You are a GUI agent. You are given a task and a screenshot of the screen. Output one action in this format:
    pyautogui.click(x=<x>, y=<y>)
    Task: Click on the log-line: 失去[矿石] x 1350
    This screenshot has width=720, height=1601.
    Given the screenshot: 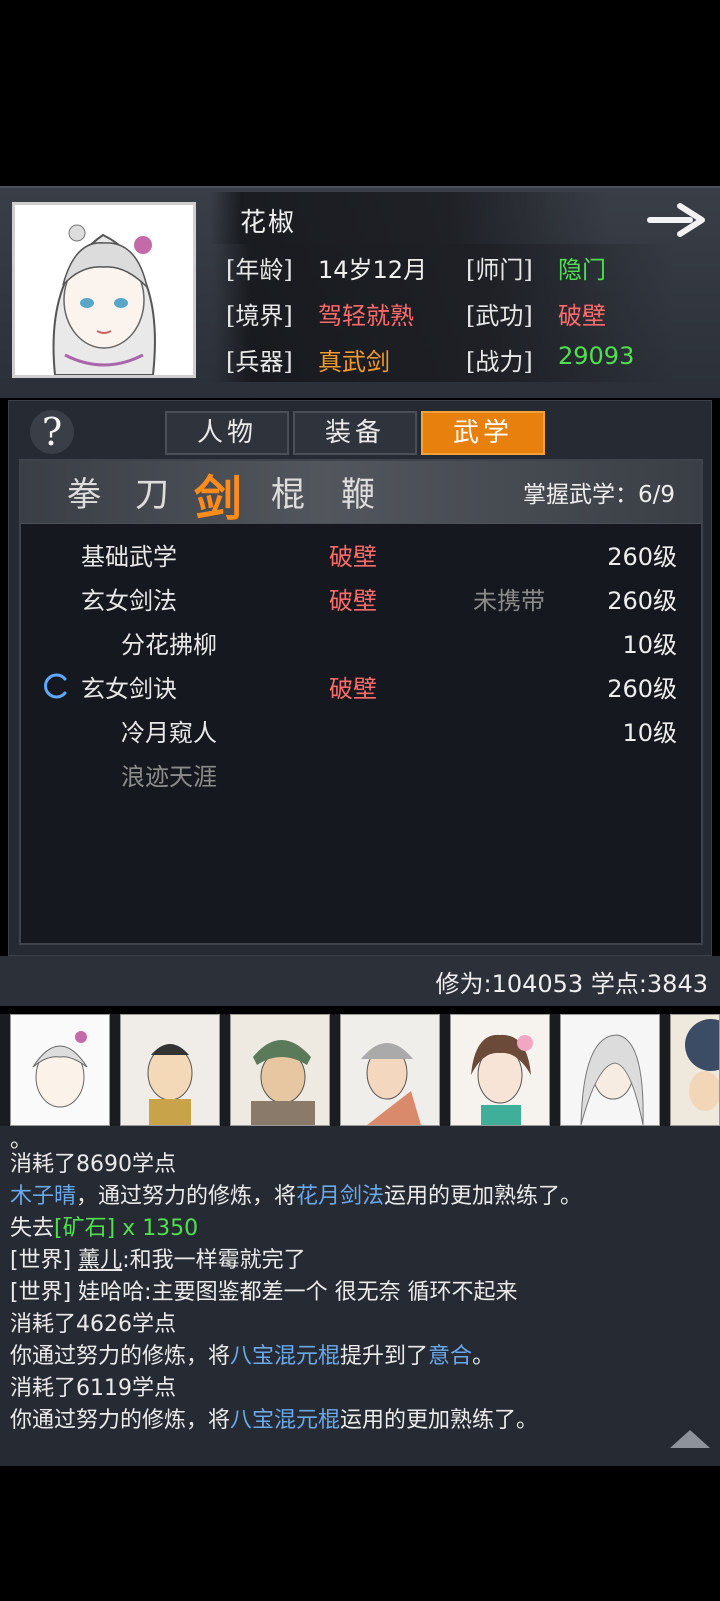 What is the action you would take?
    pyautogui.click(x=104, y=1226)
    